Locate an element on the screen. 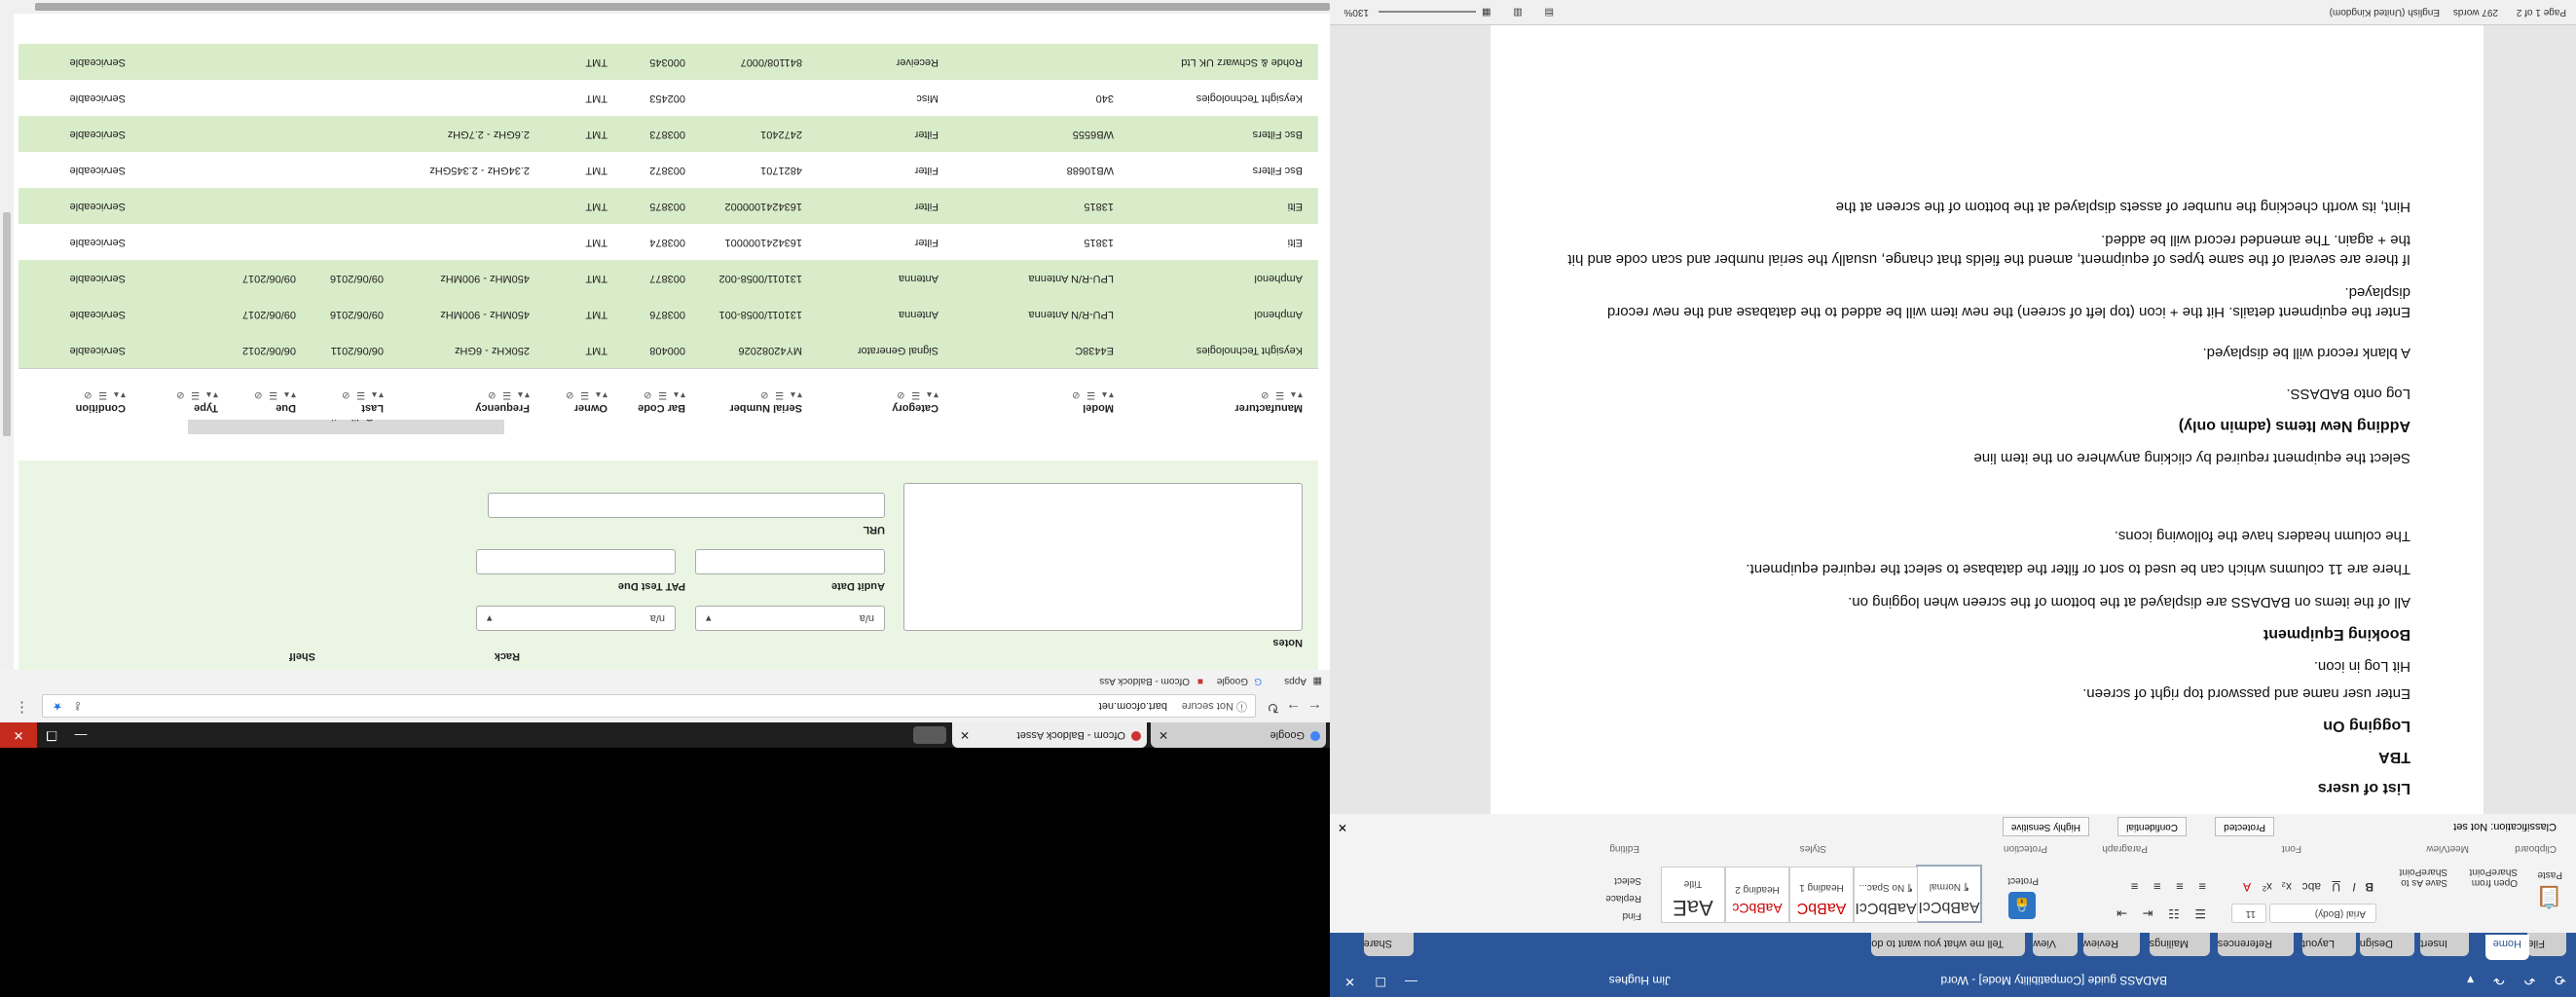 The width and height of the screenshot is (2576, 997). rack-select: n/a ▾ is located at coordinates (790, 618).